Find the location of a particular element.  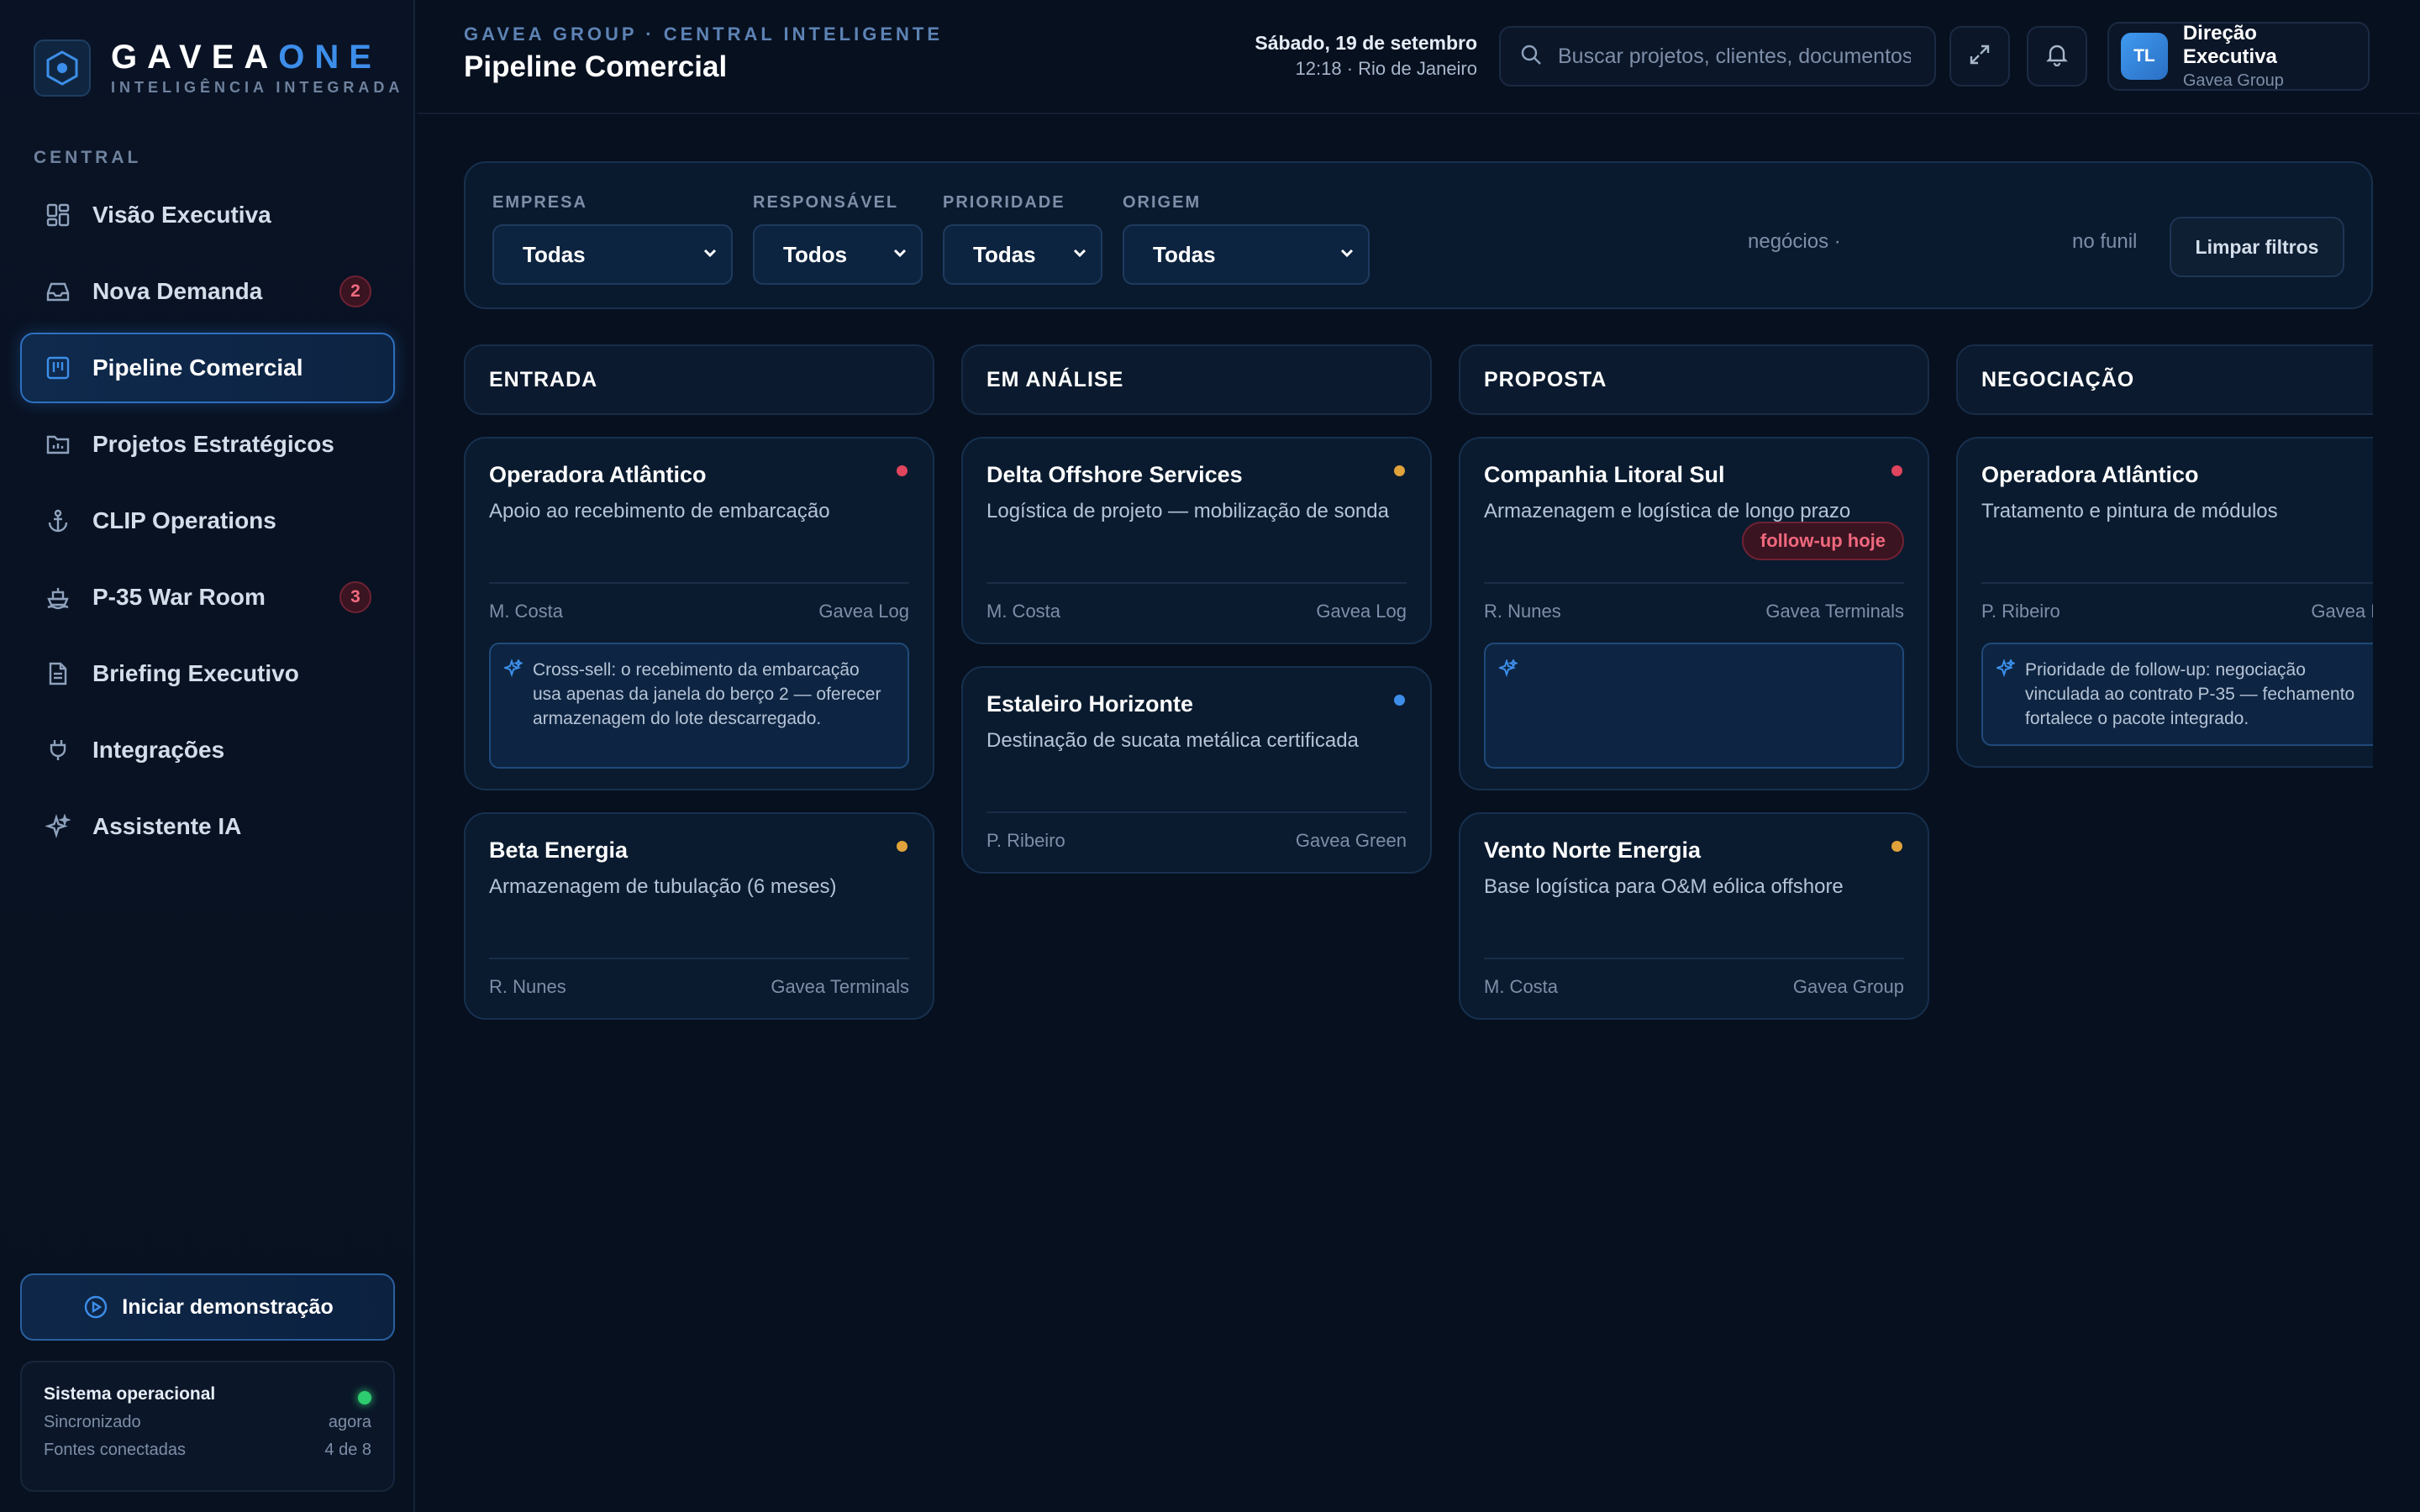

notifications-button is located at coordinates (2057, 56).